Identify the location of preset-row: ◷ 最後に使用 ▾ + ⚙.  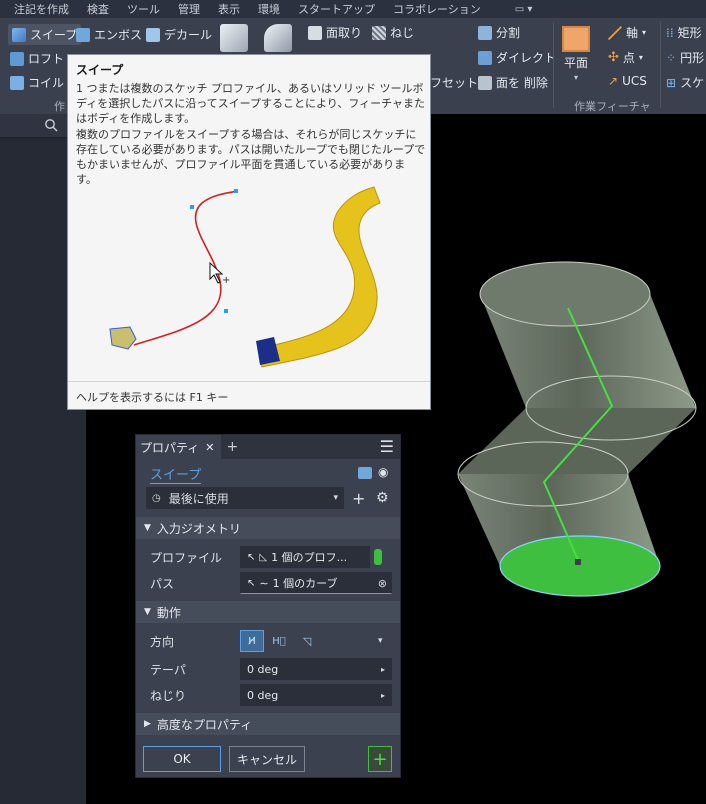
(268, 498).